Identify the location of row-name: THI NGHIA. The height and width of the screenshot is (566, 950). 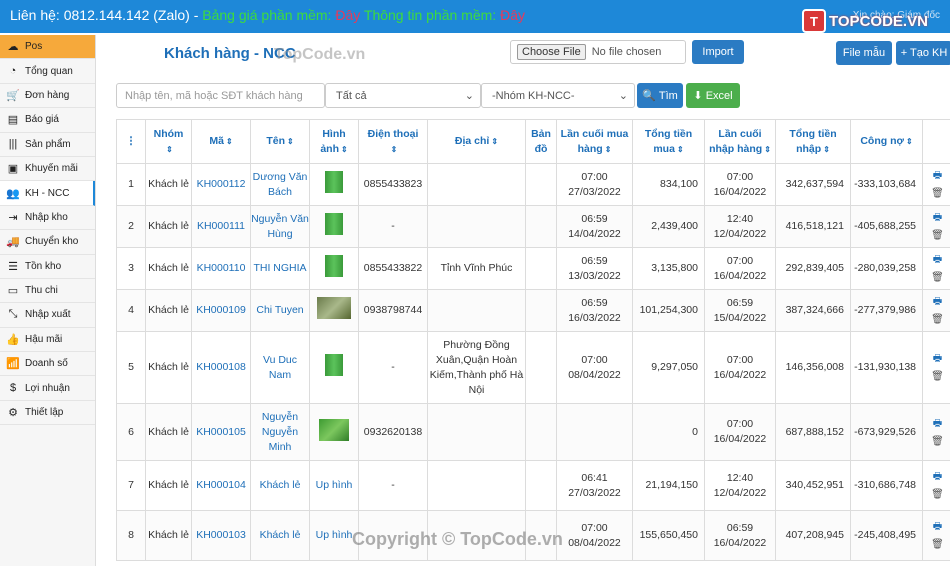
(280, 268).